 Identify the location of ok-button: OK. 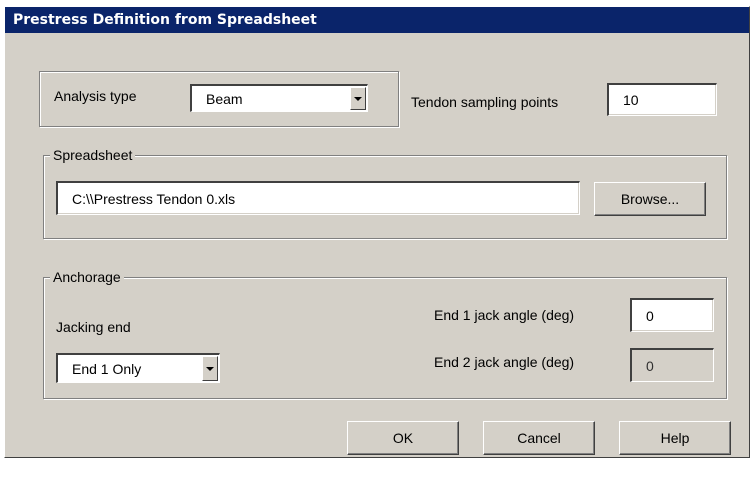
(403, 438).